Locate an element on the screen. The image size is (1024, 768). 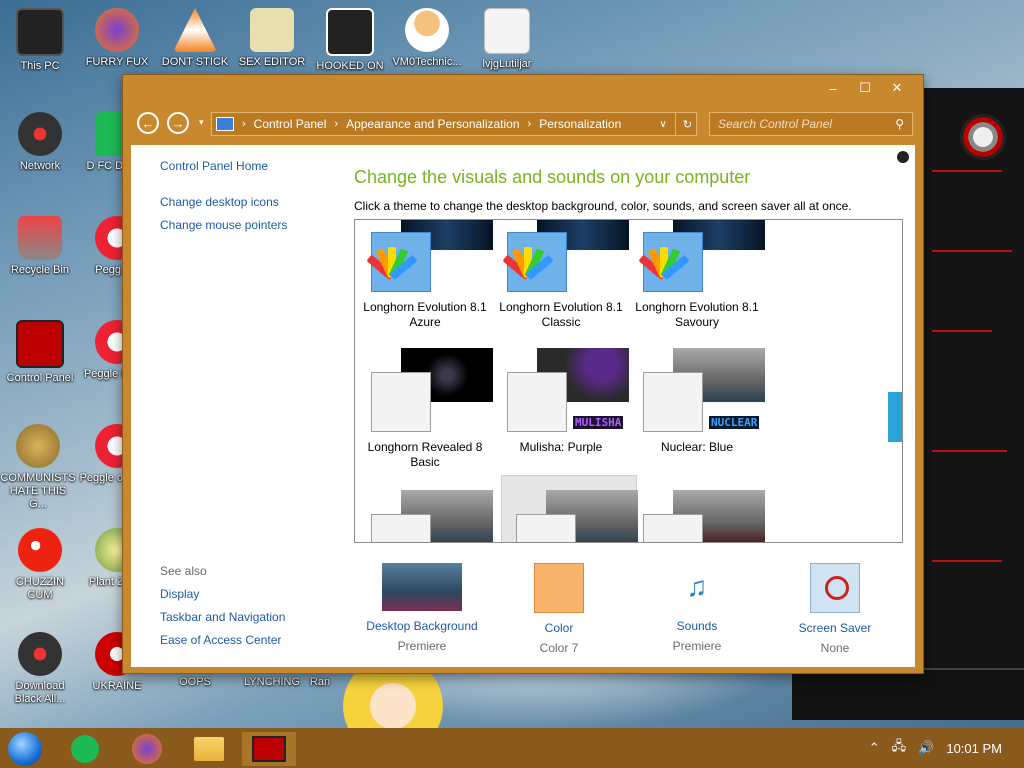
vlc-cone-icon is located at coordinates (195, 30).